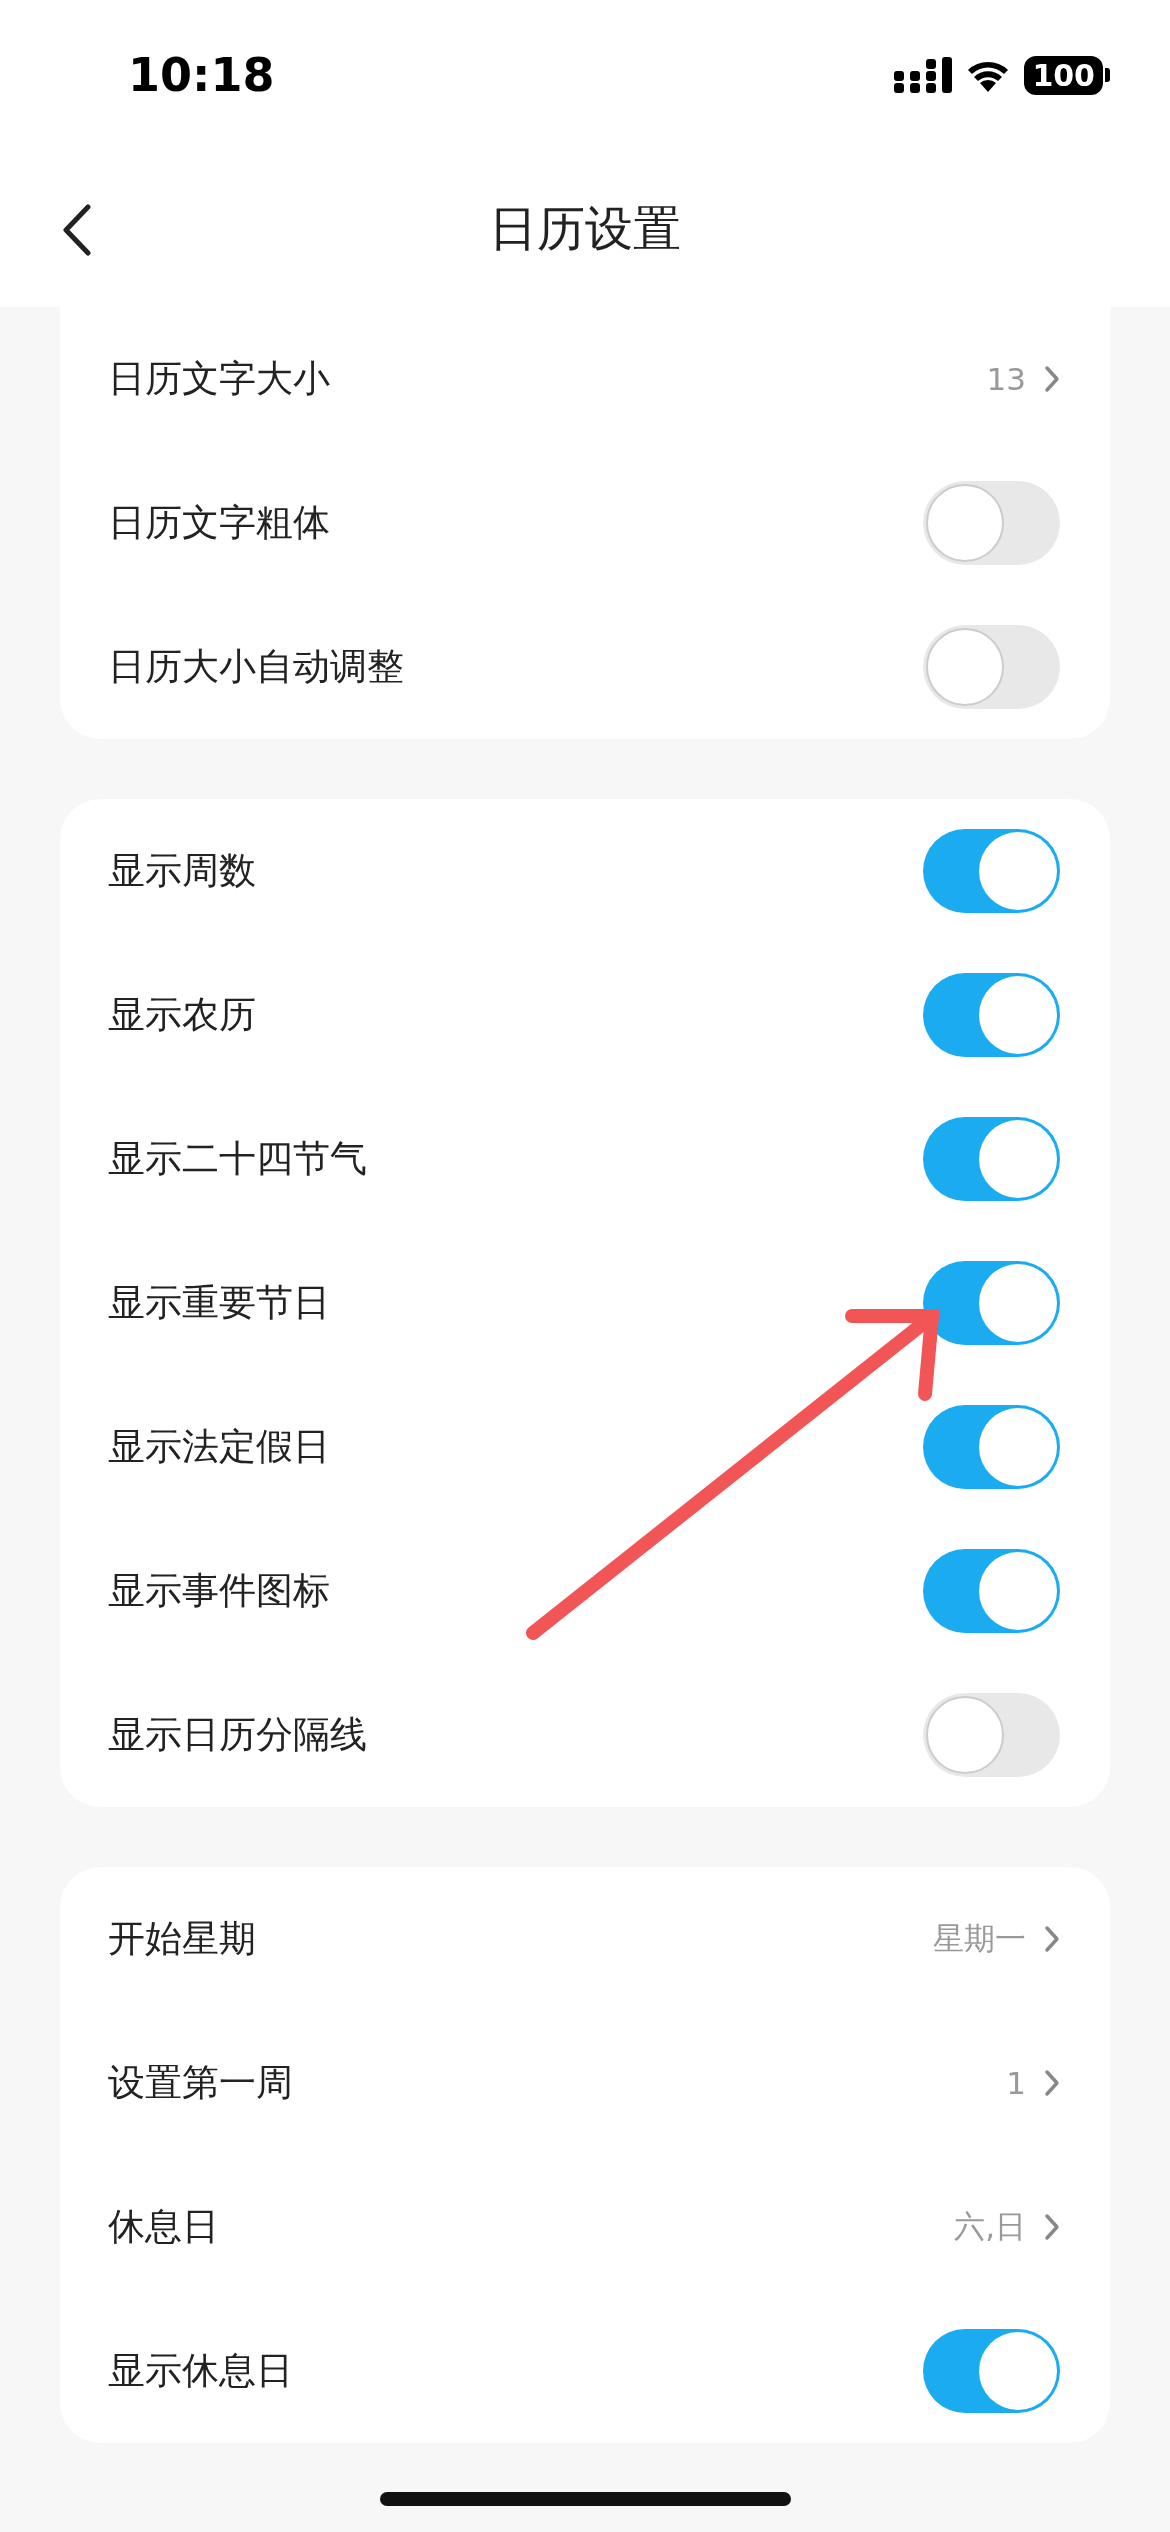  Describe the element at coordinates (990, 2226) in the screenshot. I see `setting-value: 六,日` at that location.